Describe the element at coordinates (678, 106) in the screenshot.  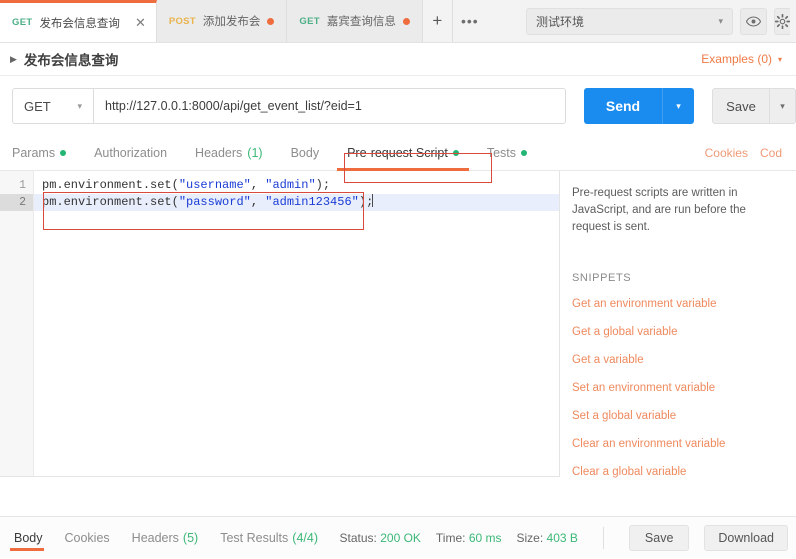
I see `send-options-icon: ▾` at that location.